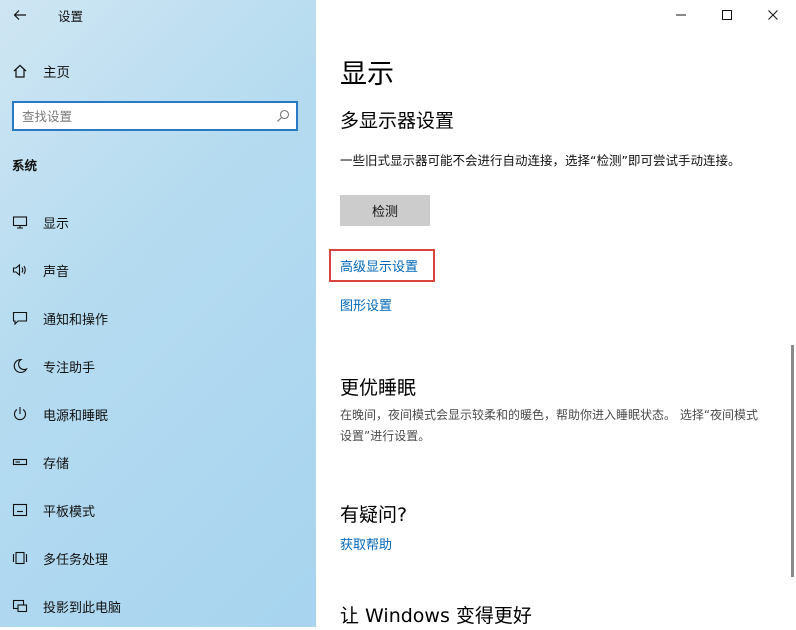 The height and width of the screenshot is (630, 796). What do you see at coordinates (20, 71) in the screenshot?
I see `home-icon` at bounding box center [20, 71].